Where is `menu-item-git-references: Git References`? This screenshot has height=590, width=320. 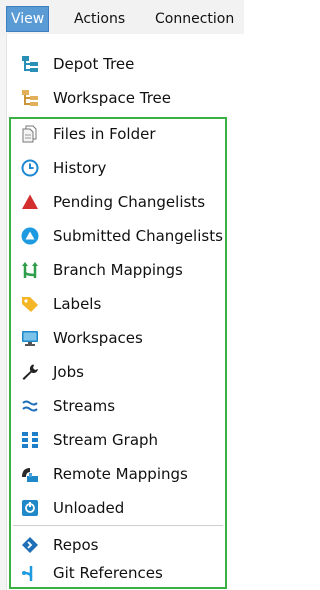 menu-item-git-references: Git References is located at coordinates (122, 573).